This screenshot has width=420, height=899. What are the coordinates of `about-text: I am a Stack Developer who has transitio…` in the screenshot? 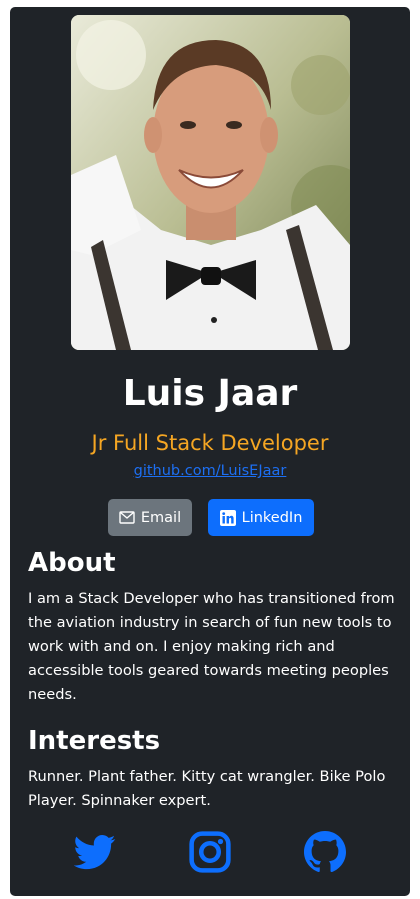 It's located at (211, 646).